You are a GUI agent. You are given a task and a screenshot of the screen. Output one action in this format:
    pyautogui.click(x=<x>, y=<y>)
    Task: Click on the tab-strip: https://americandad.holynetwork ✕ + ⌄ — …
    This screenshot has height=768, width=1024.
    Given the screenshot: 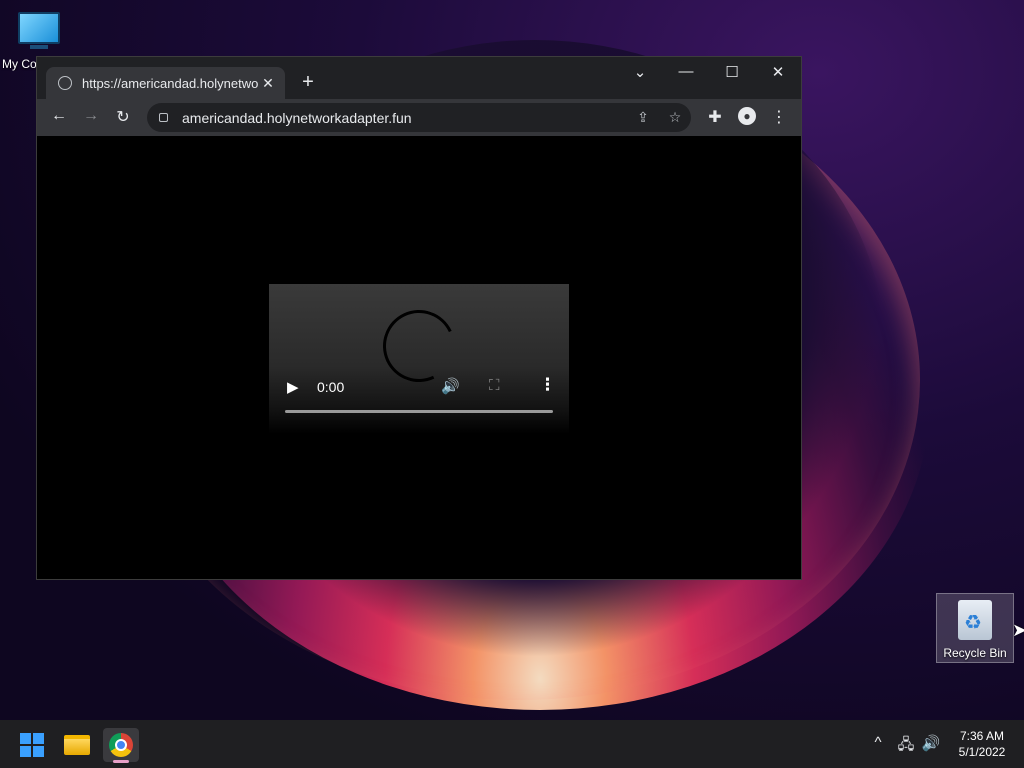 What is the action you would take?
    pyautogui.click(x=419, y=78)
    